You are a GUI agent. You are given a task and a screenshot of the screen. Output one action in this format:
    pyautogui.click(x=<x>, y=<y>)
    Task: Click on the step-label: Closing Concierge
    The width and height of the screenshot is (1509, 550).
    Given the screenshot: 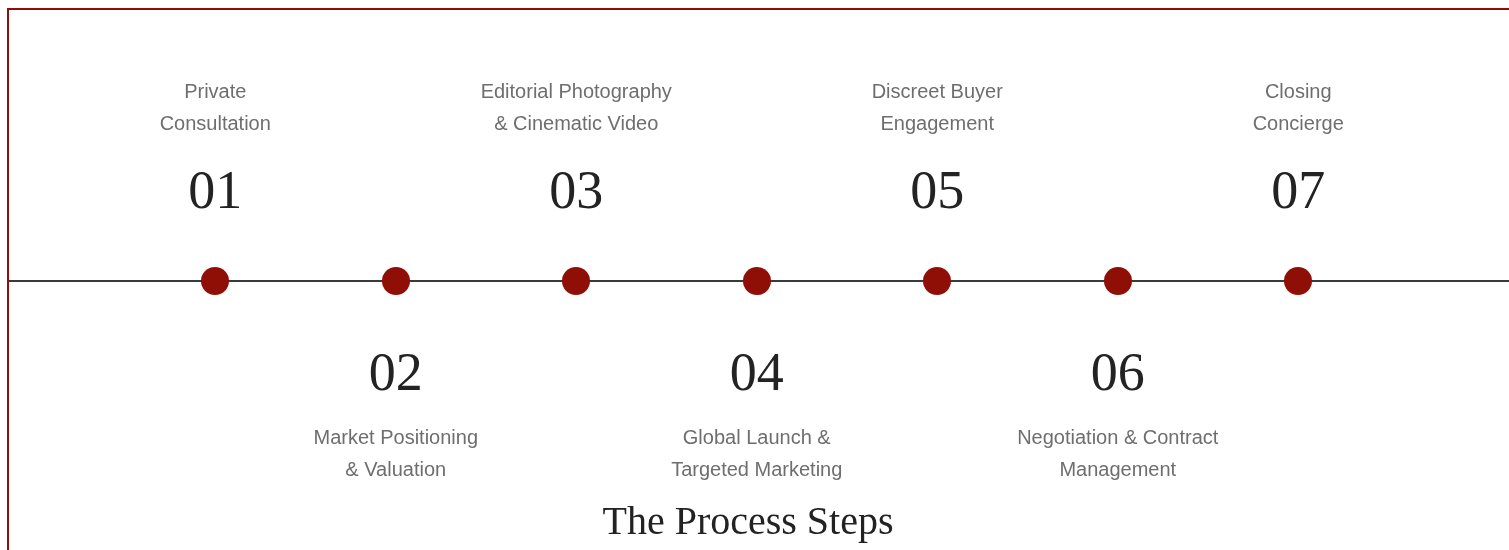 What is the action you would take?
    pyautogui.click(x=1298, y=107)
    